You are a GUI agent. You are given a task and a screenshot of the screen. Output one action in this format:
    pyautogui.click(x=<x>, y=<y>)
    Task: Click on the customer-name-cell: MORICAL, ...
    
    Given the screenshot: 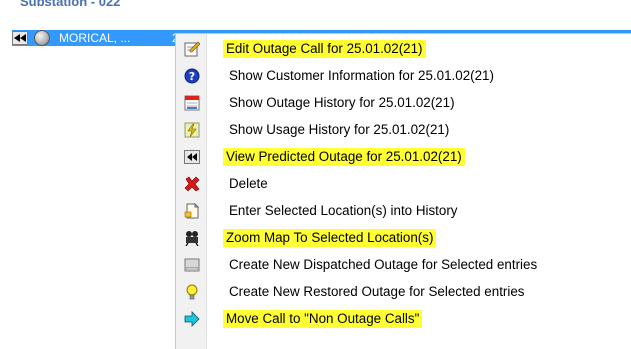 What is the action you would take?
    pyautogui.click(x=95, y=38)
    